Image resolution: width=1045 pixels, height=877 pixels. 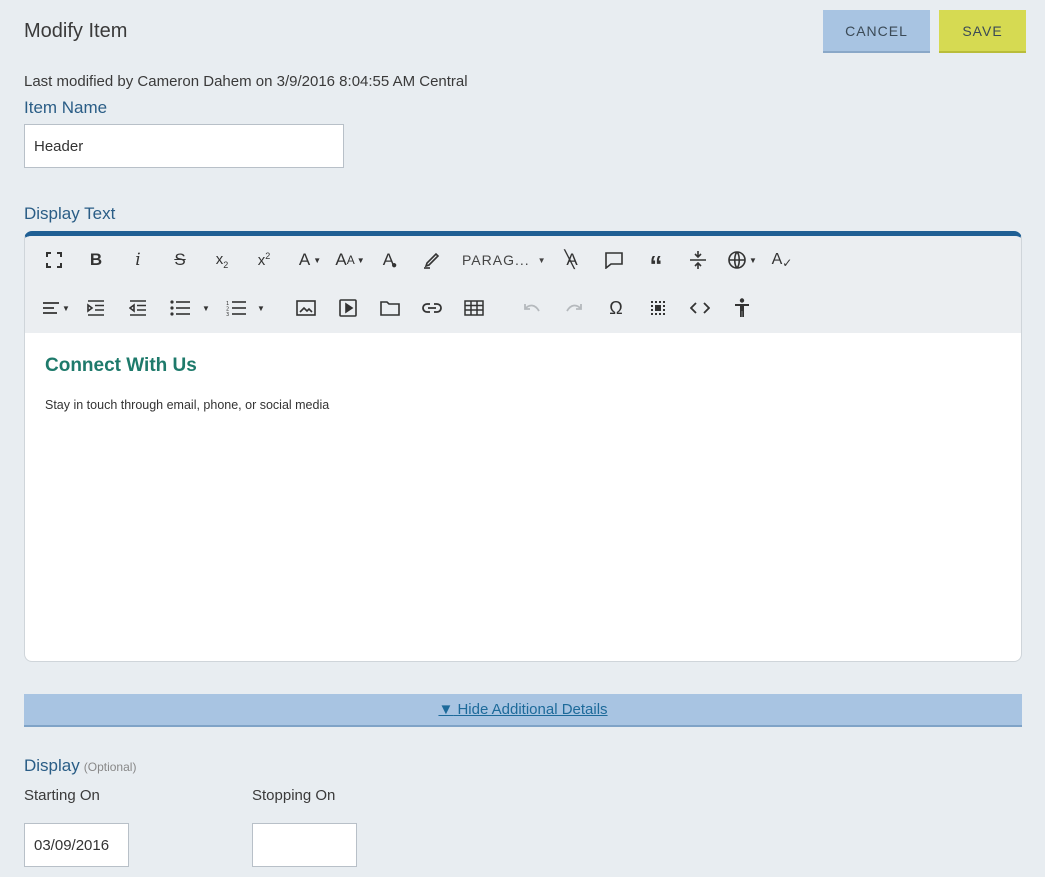 What do you see at coordinates (236, 308) in the screenshot?
I see `numbered-list-icon: 123` at bounding box center [236, 308].